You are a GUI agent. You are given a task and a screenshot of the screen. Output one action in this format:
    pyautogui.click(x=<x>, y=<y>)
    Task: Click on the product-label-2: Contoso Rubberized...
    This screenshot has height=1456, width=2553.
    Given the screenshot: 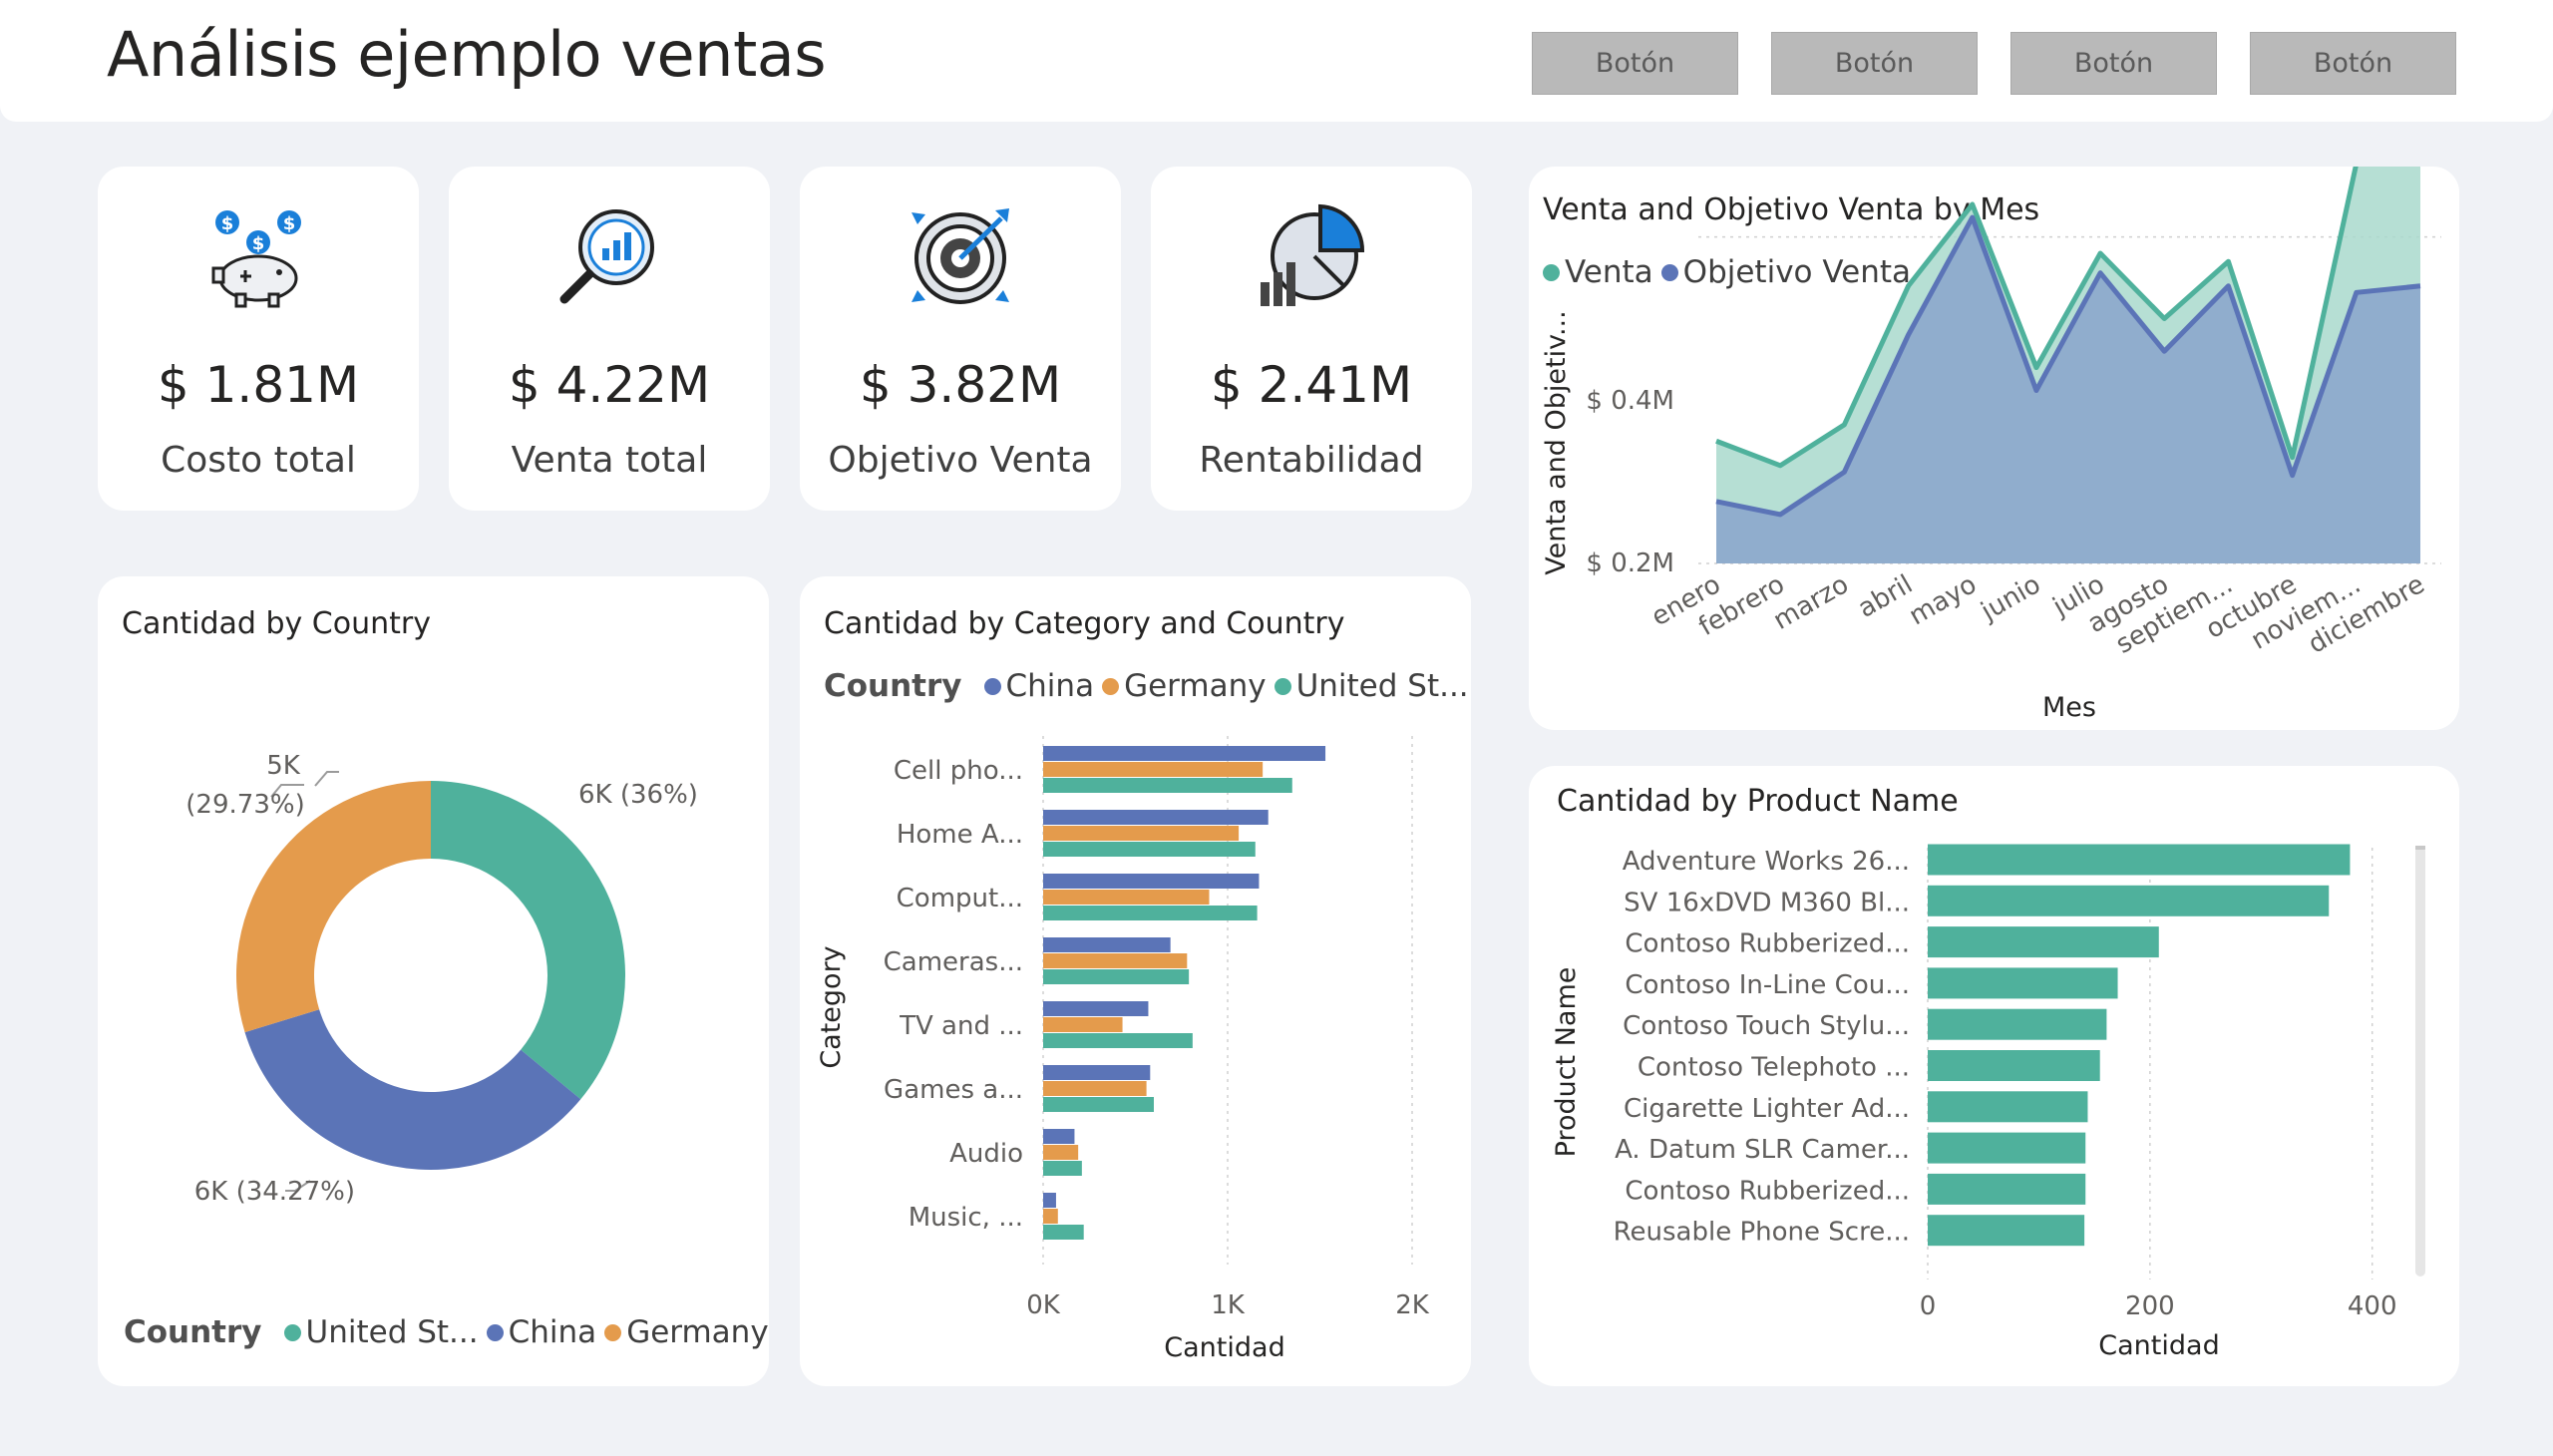 What is the action you would take?
    pyautogui.click(x=1768, y=944)
    